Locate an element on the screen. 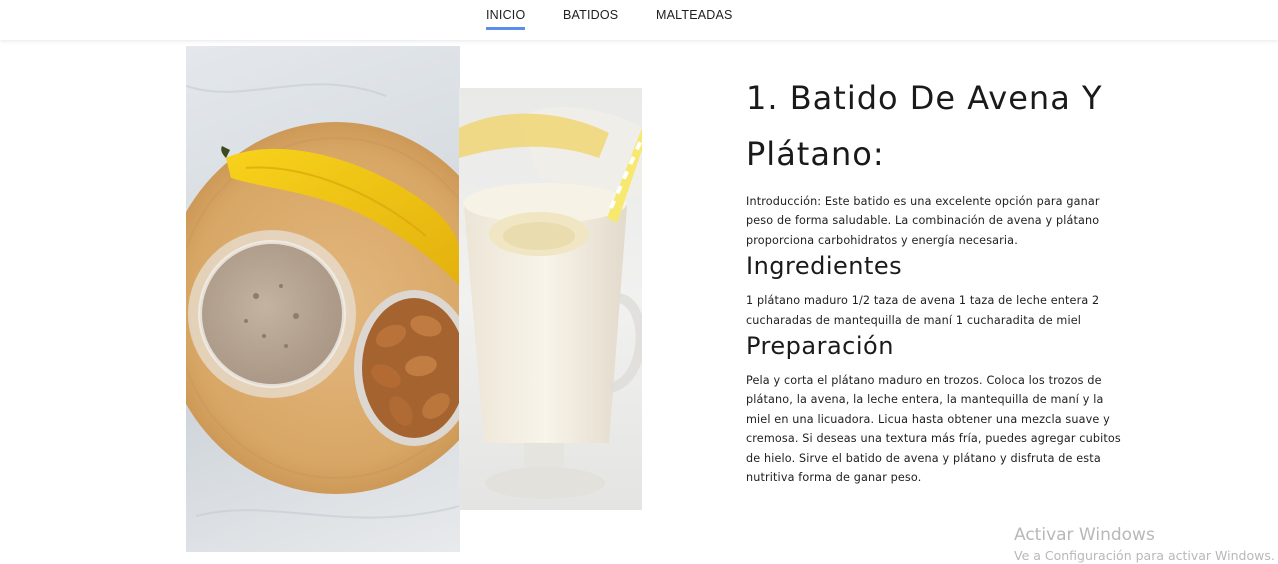 Image resolution: width=1278 pixels, height=564 pixels. top-navigation: INICIO BATIDOS MALTEADAS is located at coordinates (639, 20).